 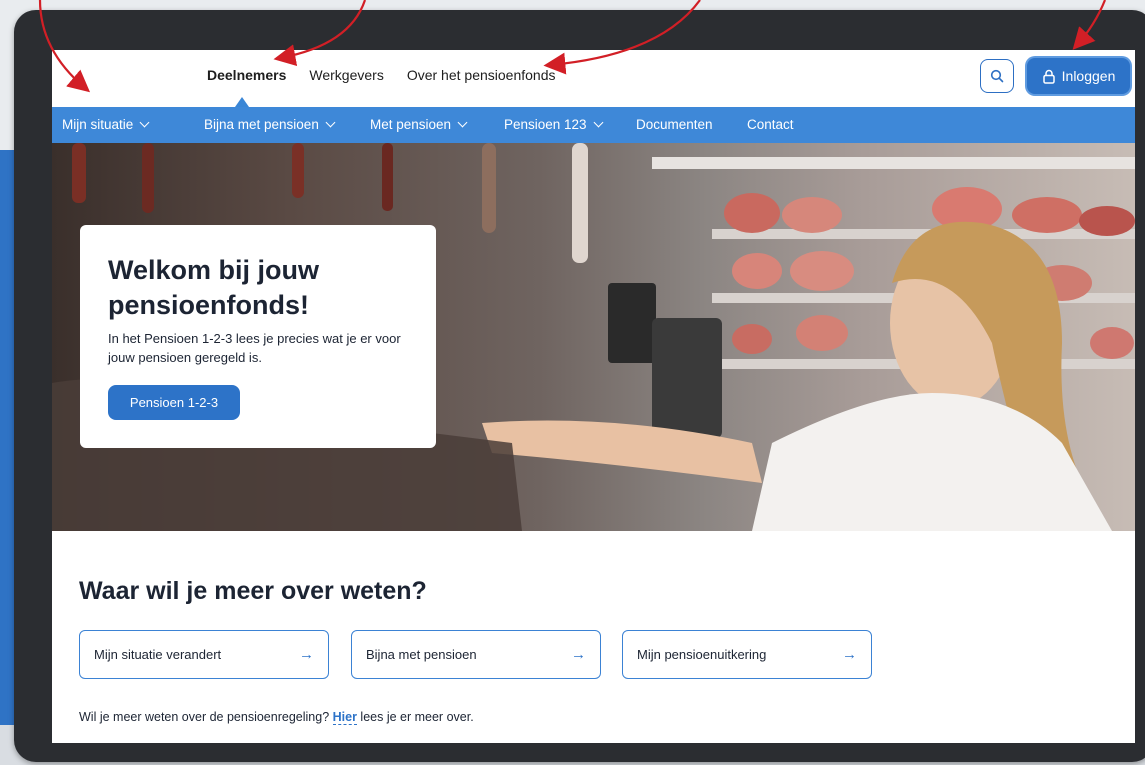 I want to click on menu-item-contact: Contact, so click(x=770, y=124).